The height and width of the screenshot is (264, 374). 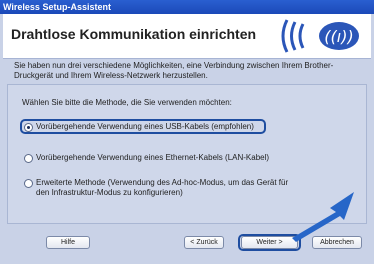 What do you see at coordinates (187, 7) in the screenshot?
I see `window-titlebar: Wireless Setup-Assistent` at bounding box center [187, 7].